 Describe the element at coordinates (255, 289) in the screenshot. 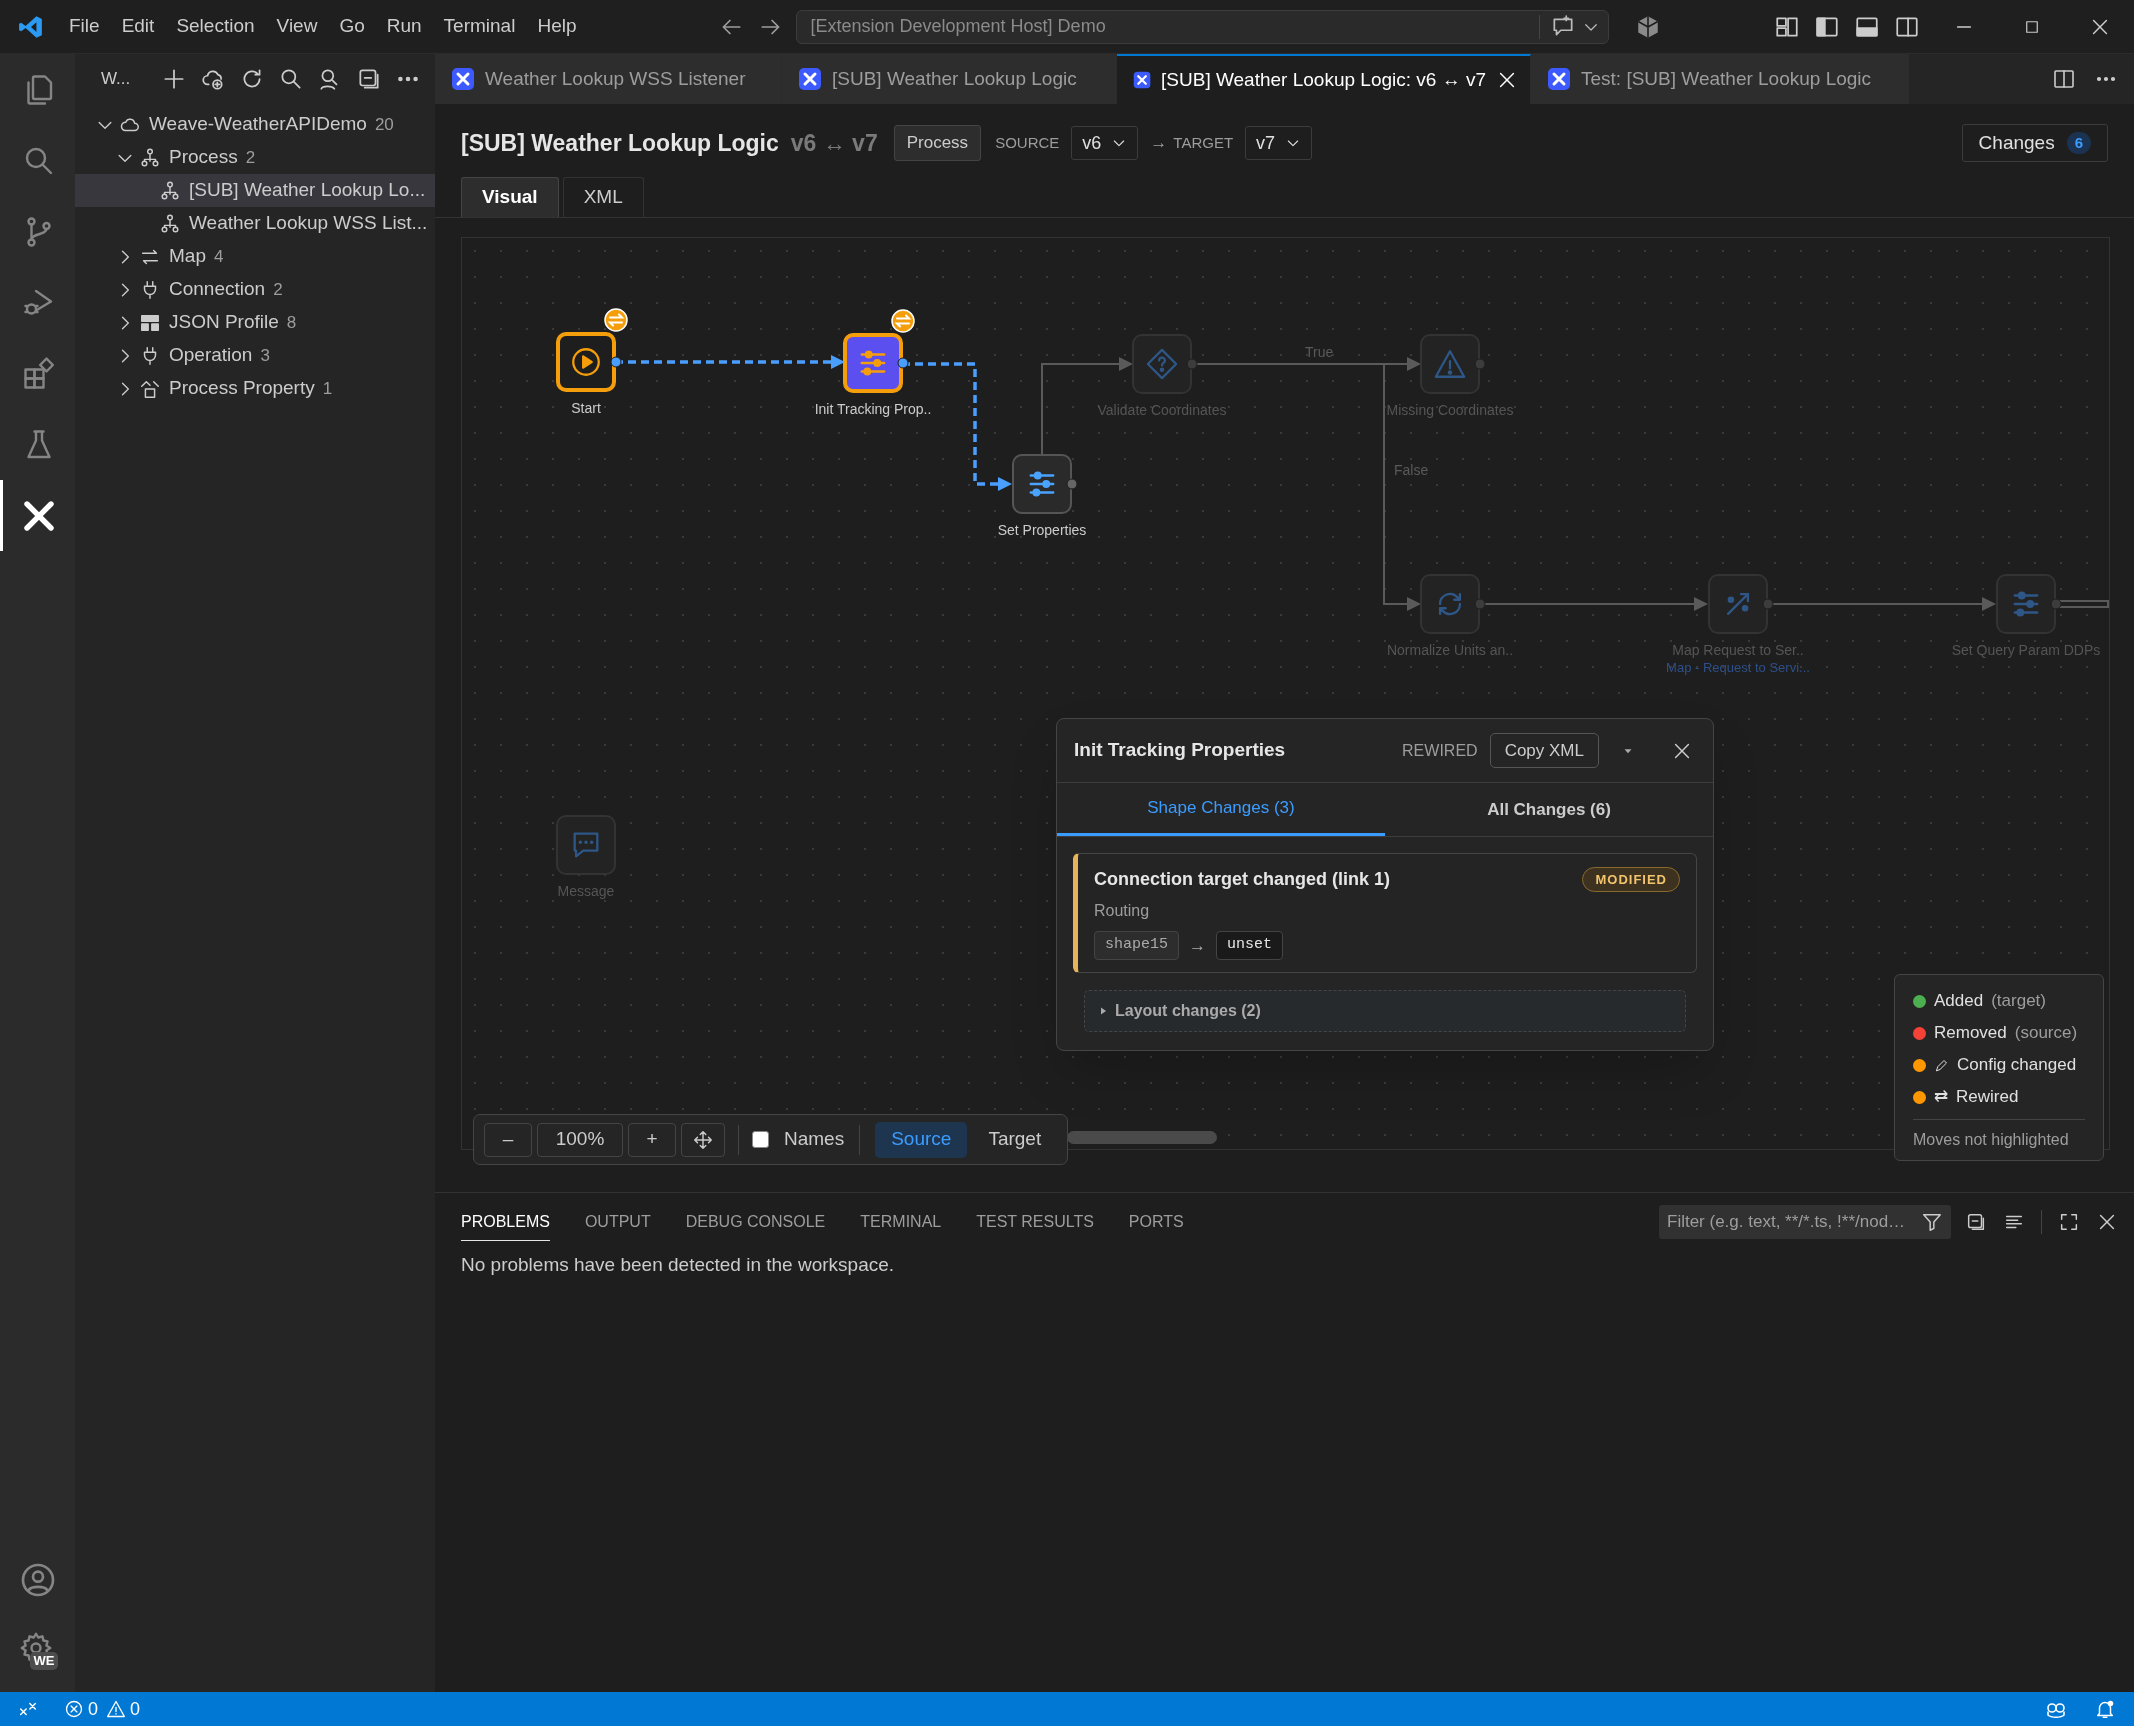

I see `tree-item: Connection 2` at that location.